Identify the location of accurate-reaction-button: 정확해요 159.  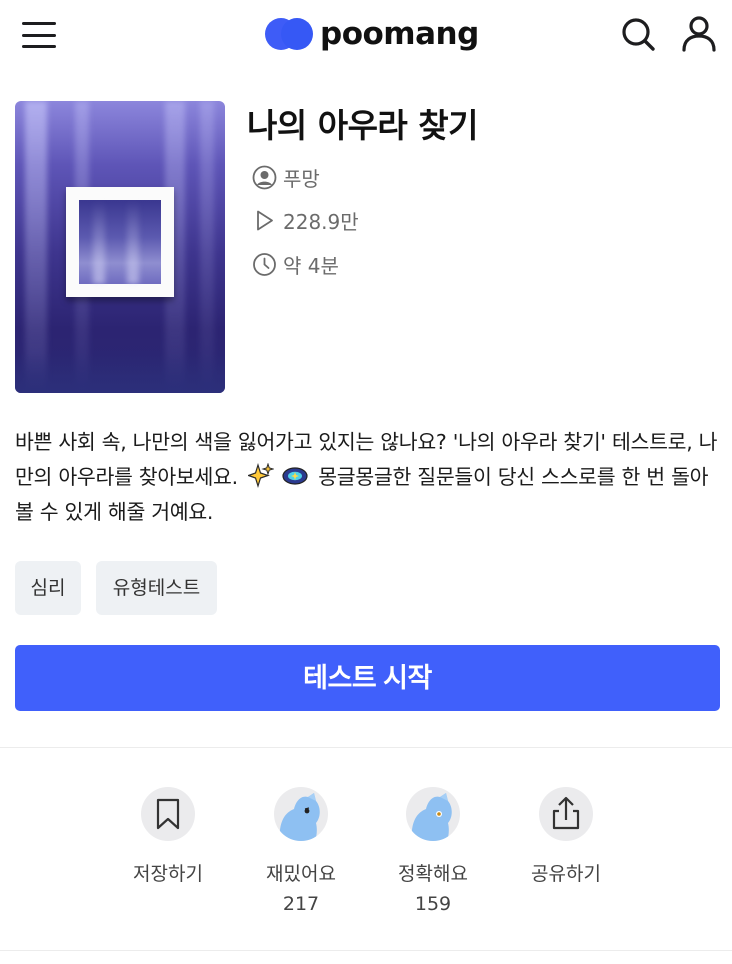
(433, 854).